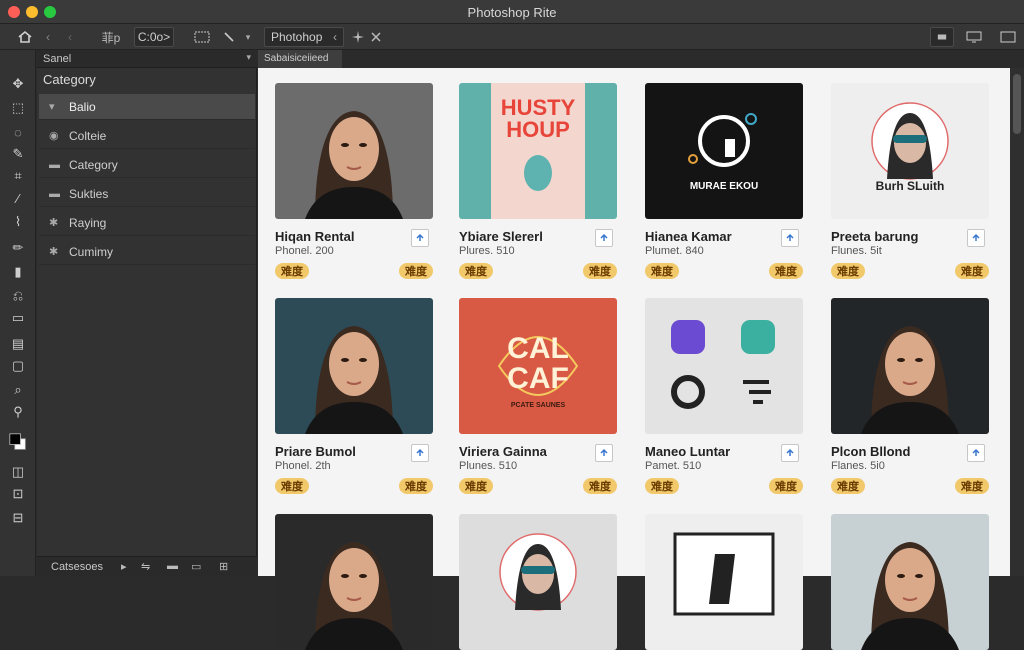  What do you see at coordinates (1017, 322) in the screenshot?
I see `vertical-scrollbar` at bounding box center [1017, 322].